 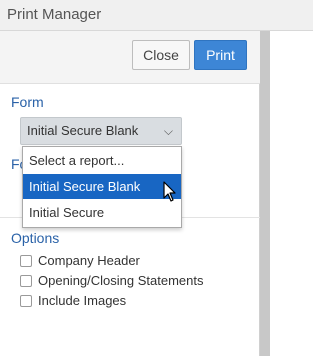 I want to click on statements-label: Opening/Closing Statements, so click(x=121, y=280).